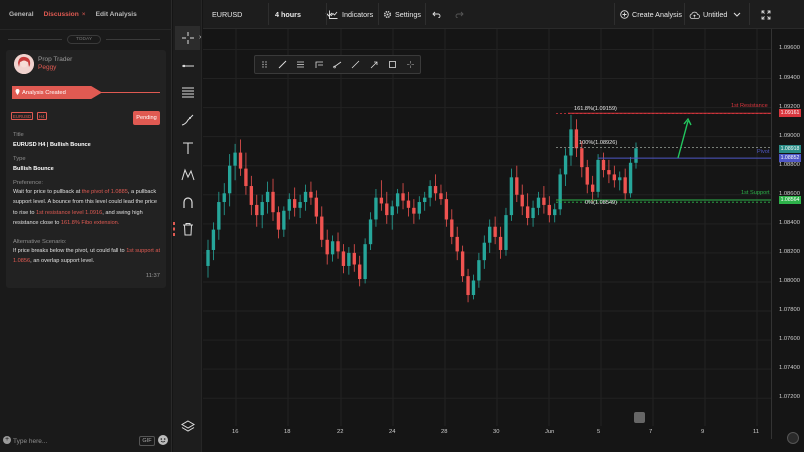  What do you see at coordinates (282, 64) in the screenshot?
I see `pen-icon` at bounding box center [282, 64].